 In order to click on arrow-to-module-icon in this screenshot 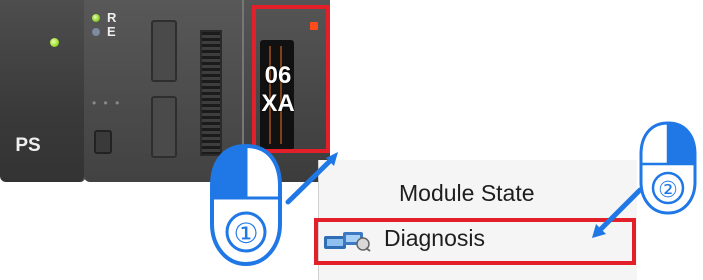, I will do `click(311, 178)`.